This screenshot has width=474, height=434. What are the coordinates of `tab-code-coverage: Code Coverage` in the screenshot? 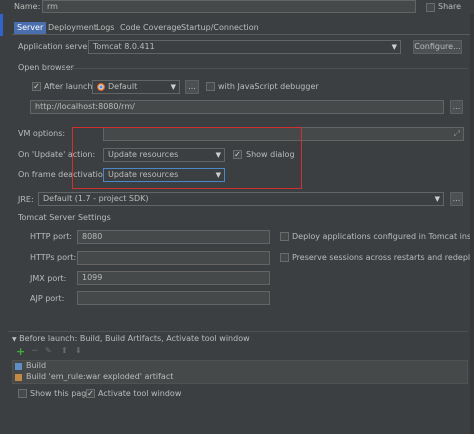 It's located at (150, 28).